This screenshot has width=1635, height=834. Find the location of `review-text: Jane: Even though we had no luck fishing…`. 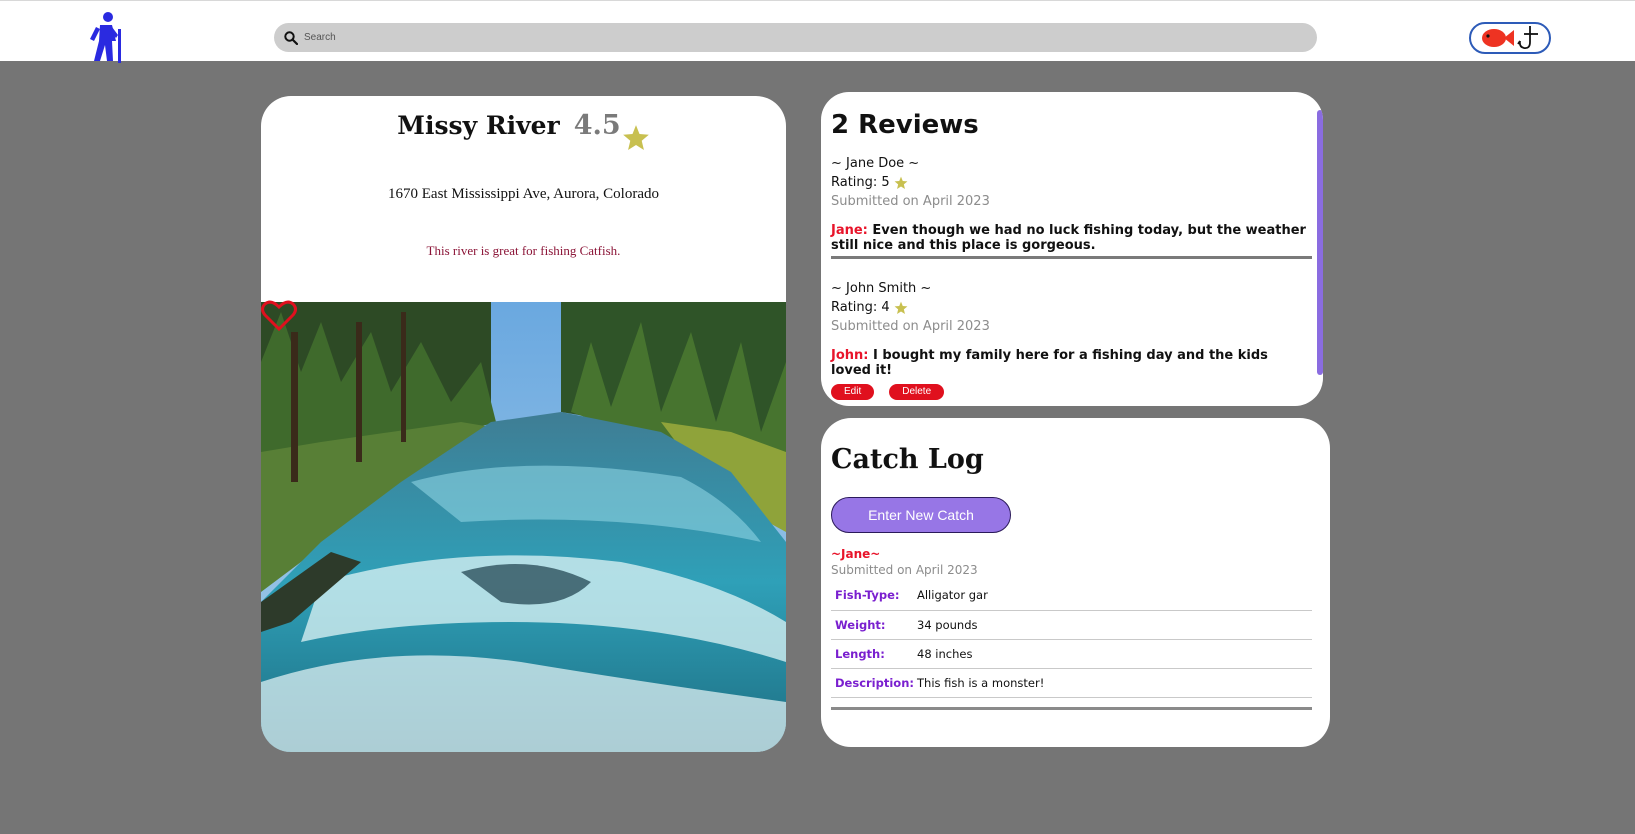

review-text: Jane: Even though we had no luck fishing… is located at coordinates (1071, 238).